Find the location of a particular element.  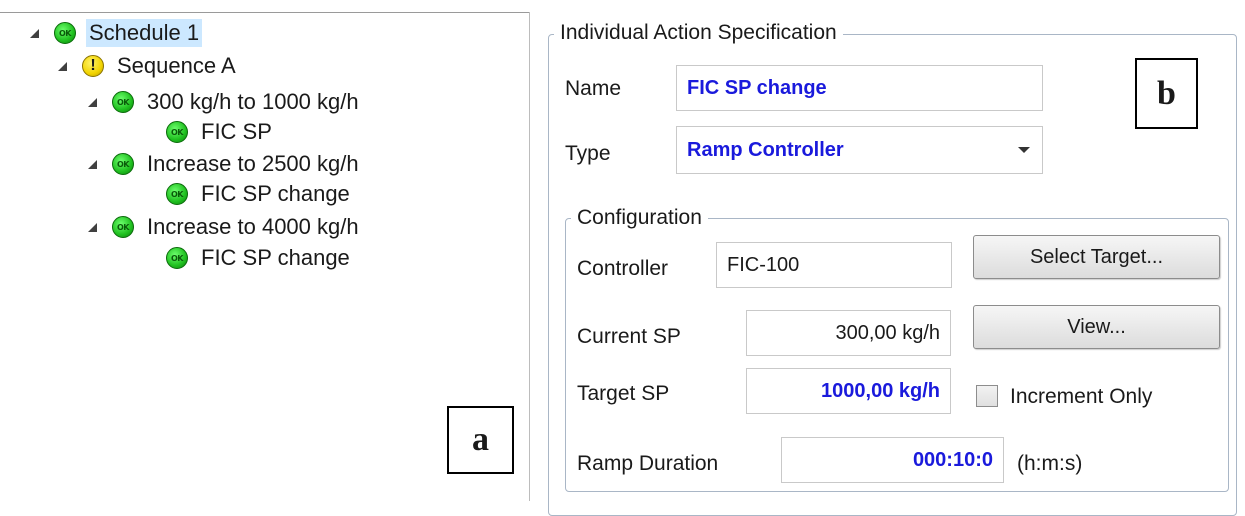

tree-item-label: Increase to 4000 kg/h is located at coordinates (253, 226).